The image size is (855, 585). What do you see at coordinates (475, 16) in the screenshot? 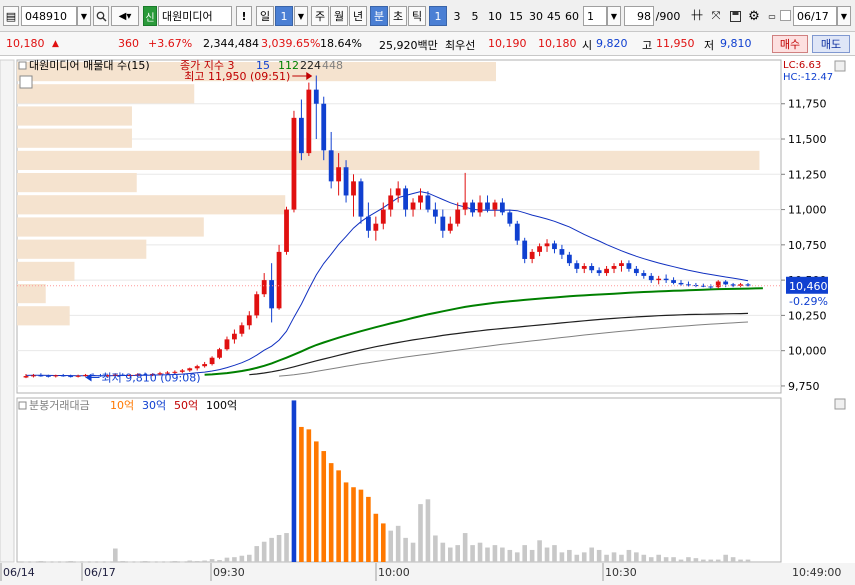
I see `interval-5-button: 5` at bounding box center [475, 16].